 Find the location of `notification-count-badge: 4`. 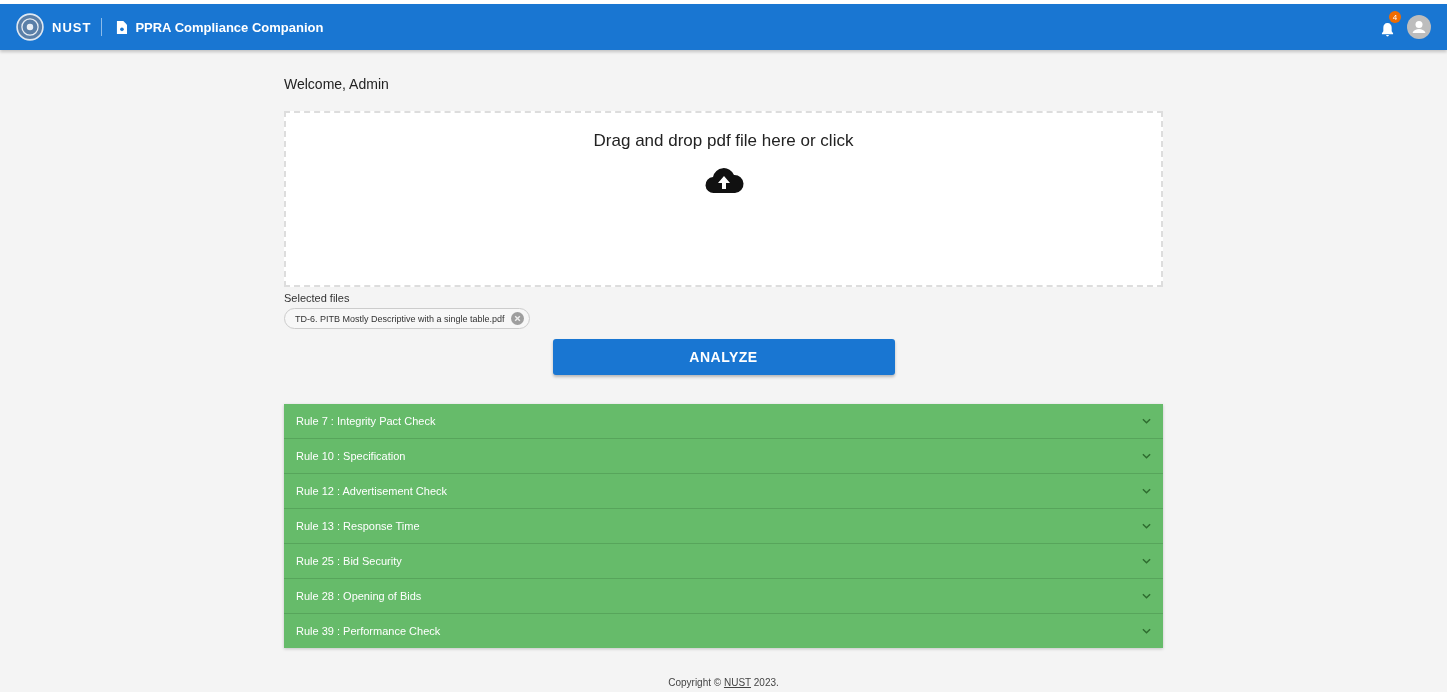

notification-count-badge: 4 is located at coordinates (1395, 17).